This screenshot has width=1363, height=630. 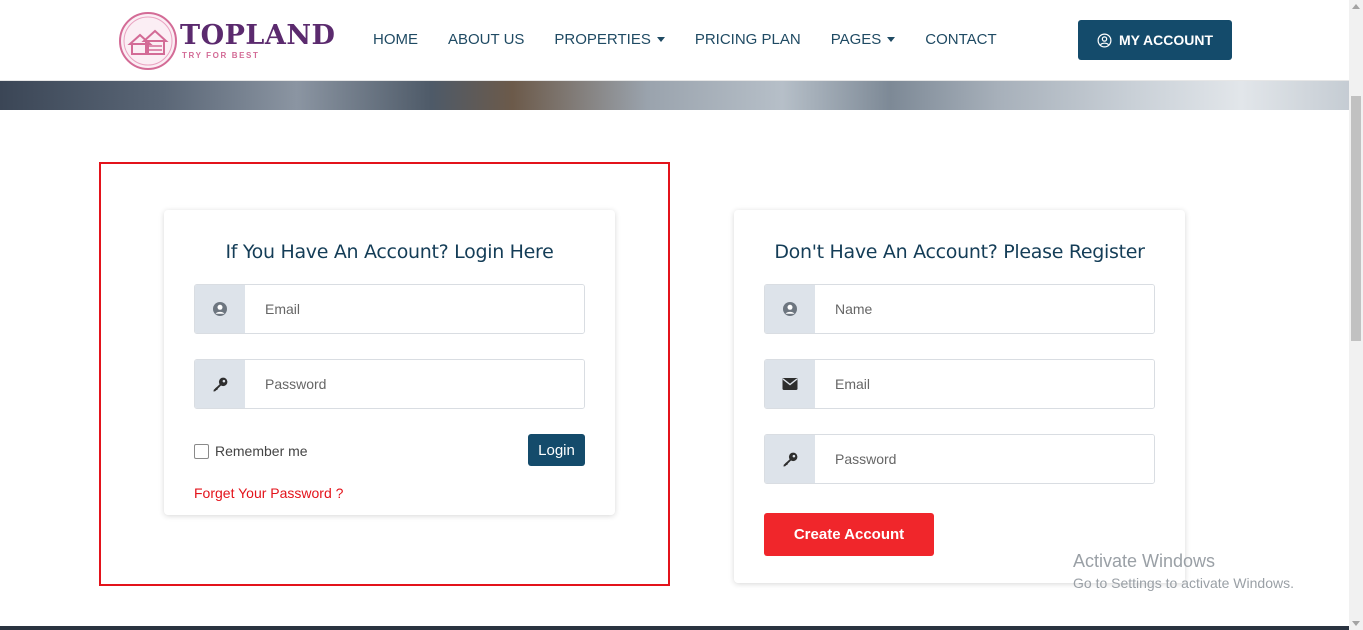 I want to click on nav-pricing-plan: PRICING PLAN, so click(x=748, y=39).